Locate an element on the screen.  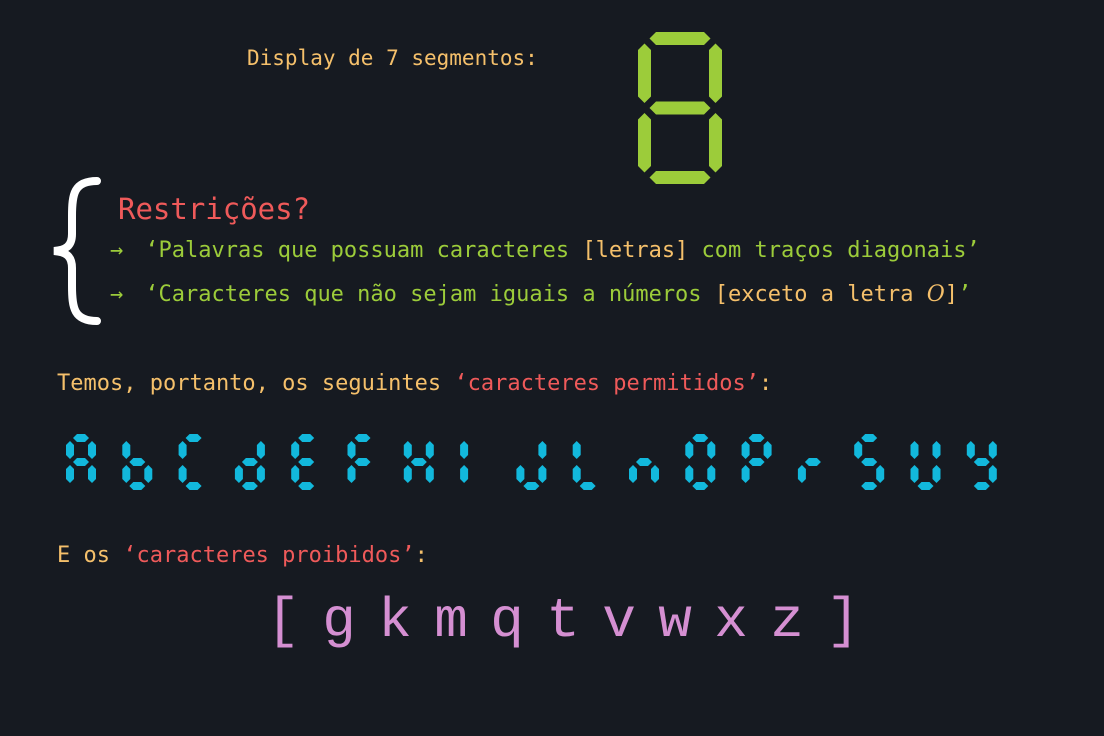
forbidden-char: z is located at coordinates (788, 621).